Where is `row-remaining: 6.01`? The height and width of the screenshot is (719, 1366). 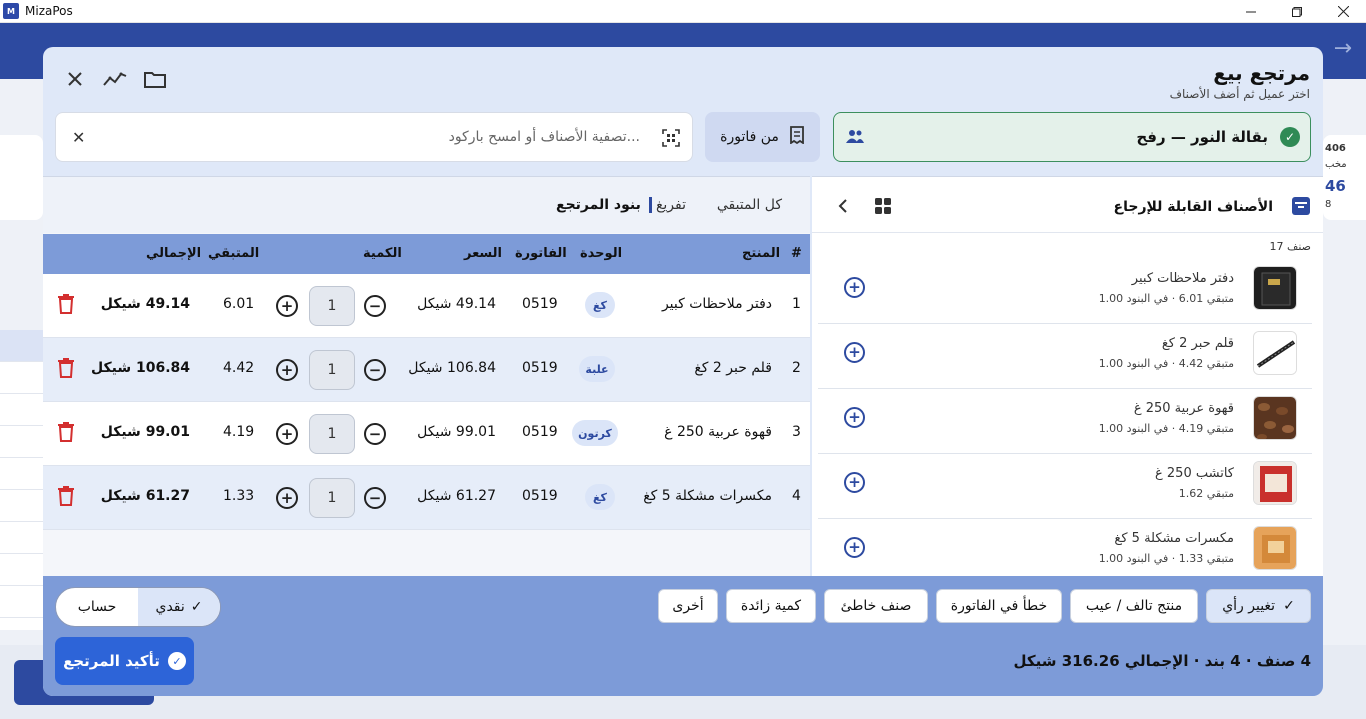 row-remaining: 6.01 is located at coordinates (239, 304).